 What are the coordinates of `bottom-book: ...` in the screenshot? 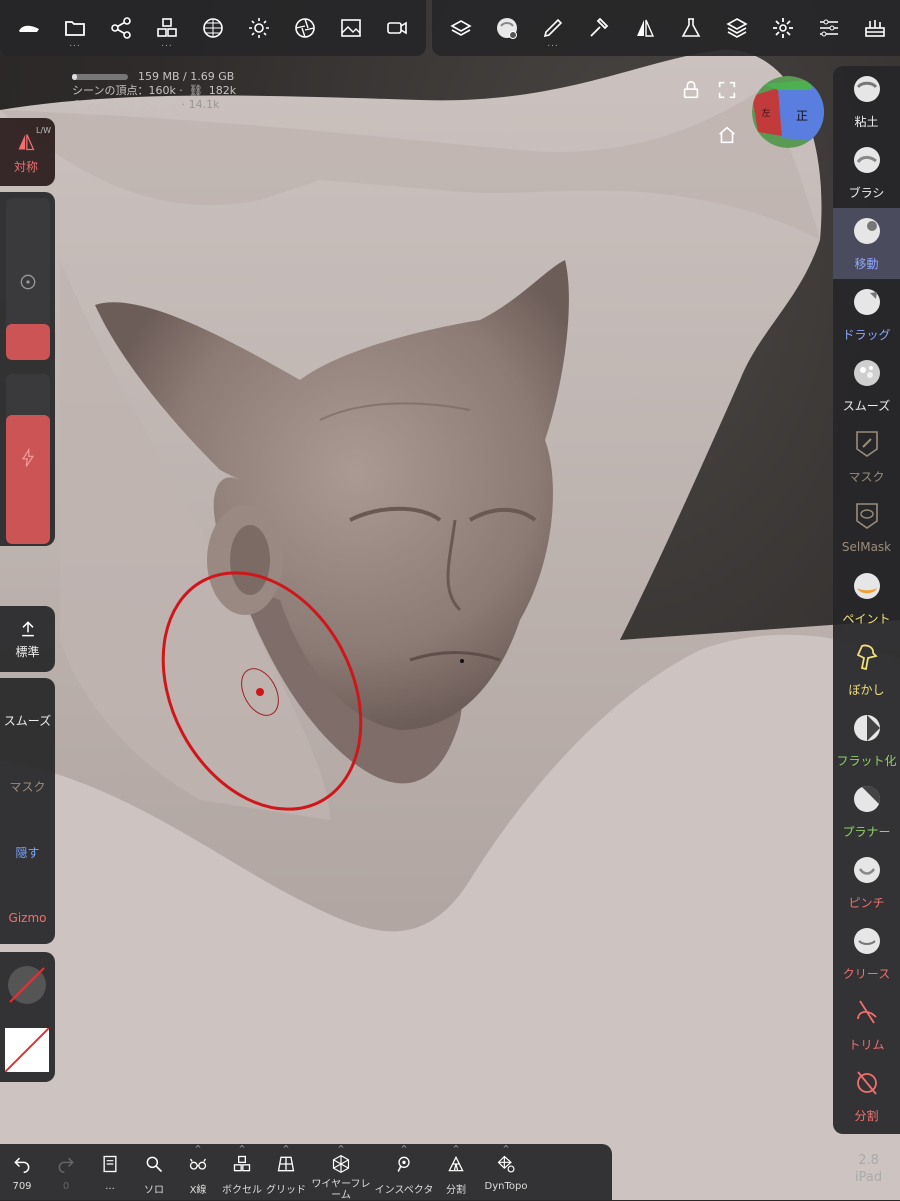 It's located at (110, 1172).